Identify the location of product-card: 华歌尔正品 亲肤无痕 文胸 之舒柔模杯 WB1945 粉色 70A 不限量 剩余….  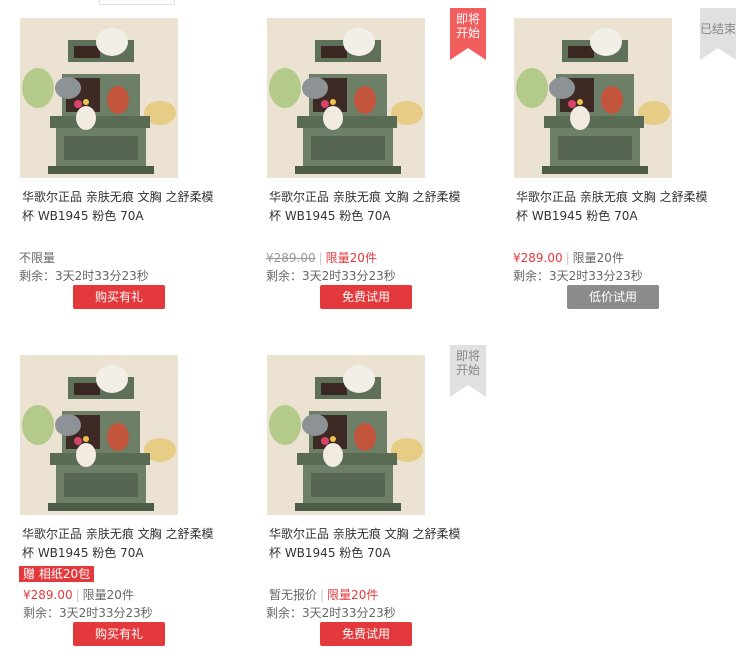
(115, 155).